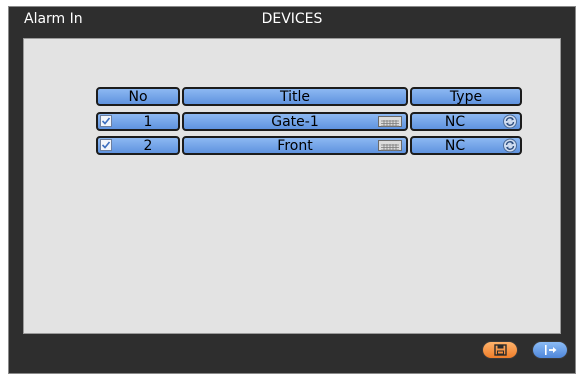 Image resolution: width=582 pixels, height=380 pixels. I want to click on row-2-checkbox, so click(106, 145).